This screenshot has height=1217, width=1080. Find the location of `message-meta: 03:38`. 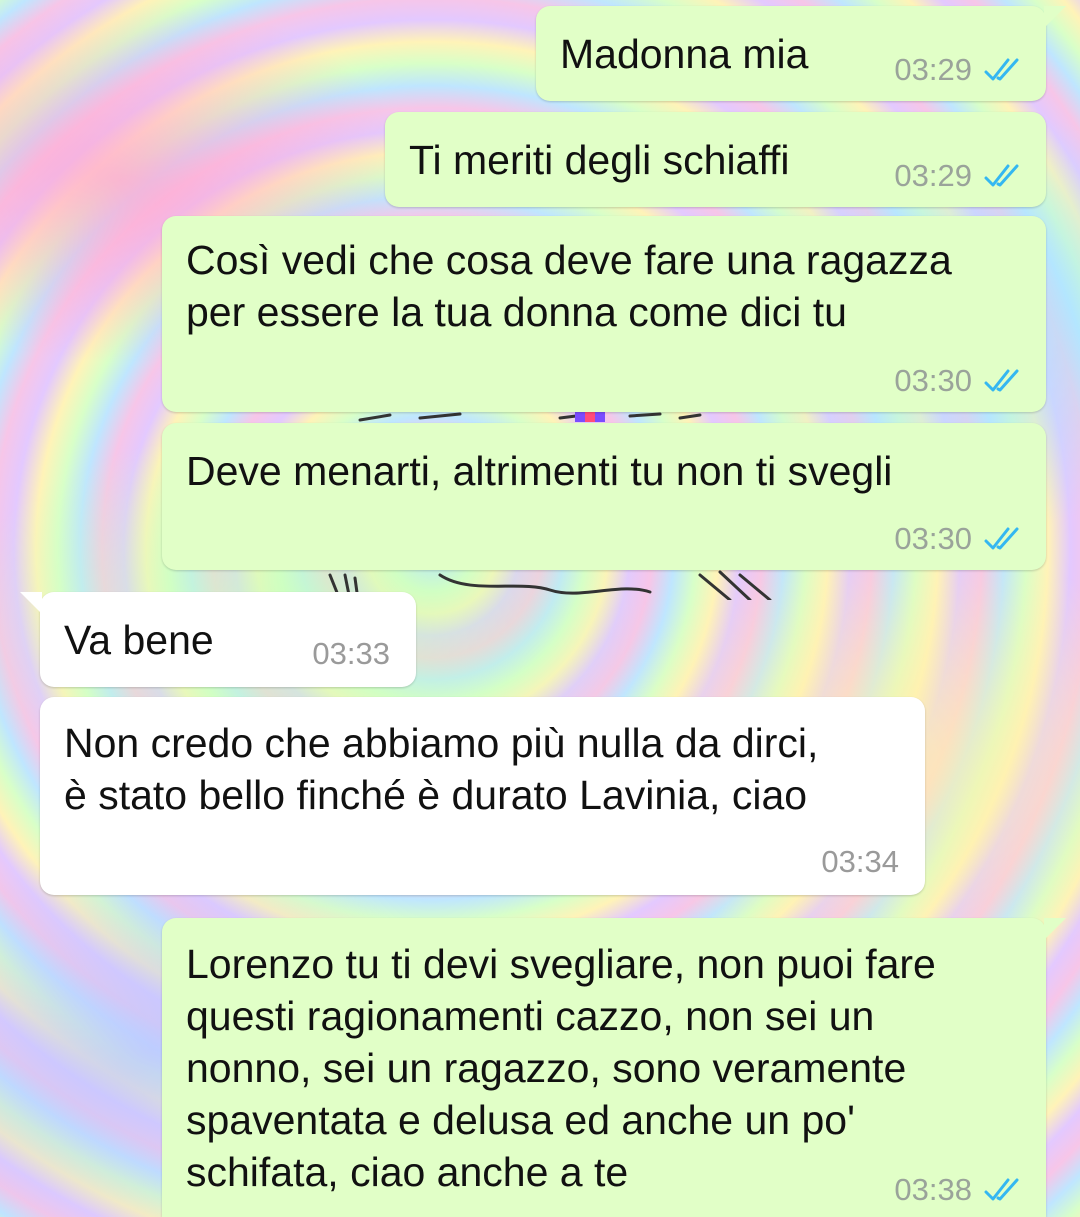

message-meta: 03:38 is located at coordinates (959, 1190).